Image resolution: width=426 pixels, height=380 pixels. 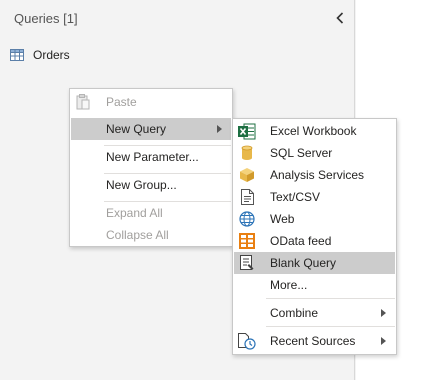 I want to click on collapse-pane-button, so click(x=340, y=18).